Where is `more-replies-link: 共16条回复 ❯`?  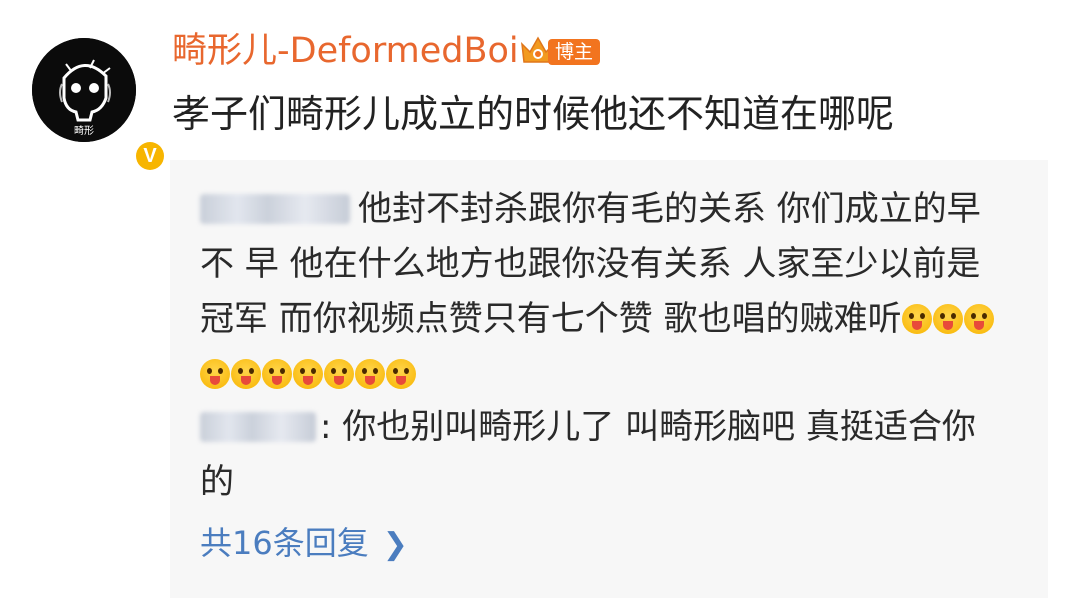 more-replies-link: 共16条回复 ❯ is located at coordinates (304, 544).